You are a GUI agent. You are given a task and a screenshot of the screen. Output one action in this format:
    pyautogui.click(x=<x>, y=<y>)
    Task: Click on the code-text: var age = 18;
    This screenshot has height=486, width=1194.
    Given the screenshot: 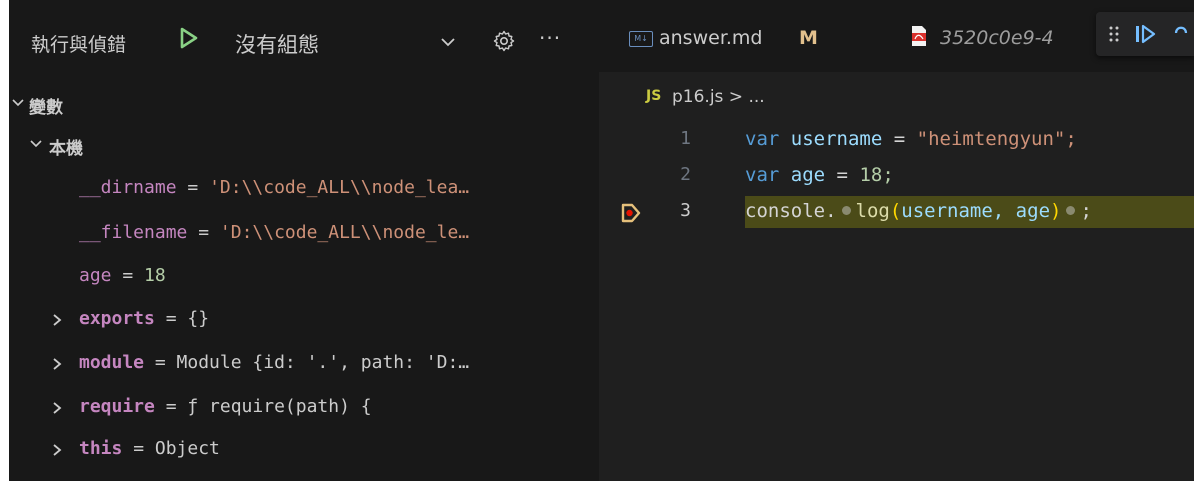 What is the action you would take?
    pyautogui.click(x=819, y=175)
    